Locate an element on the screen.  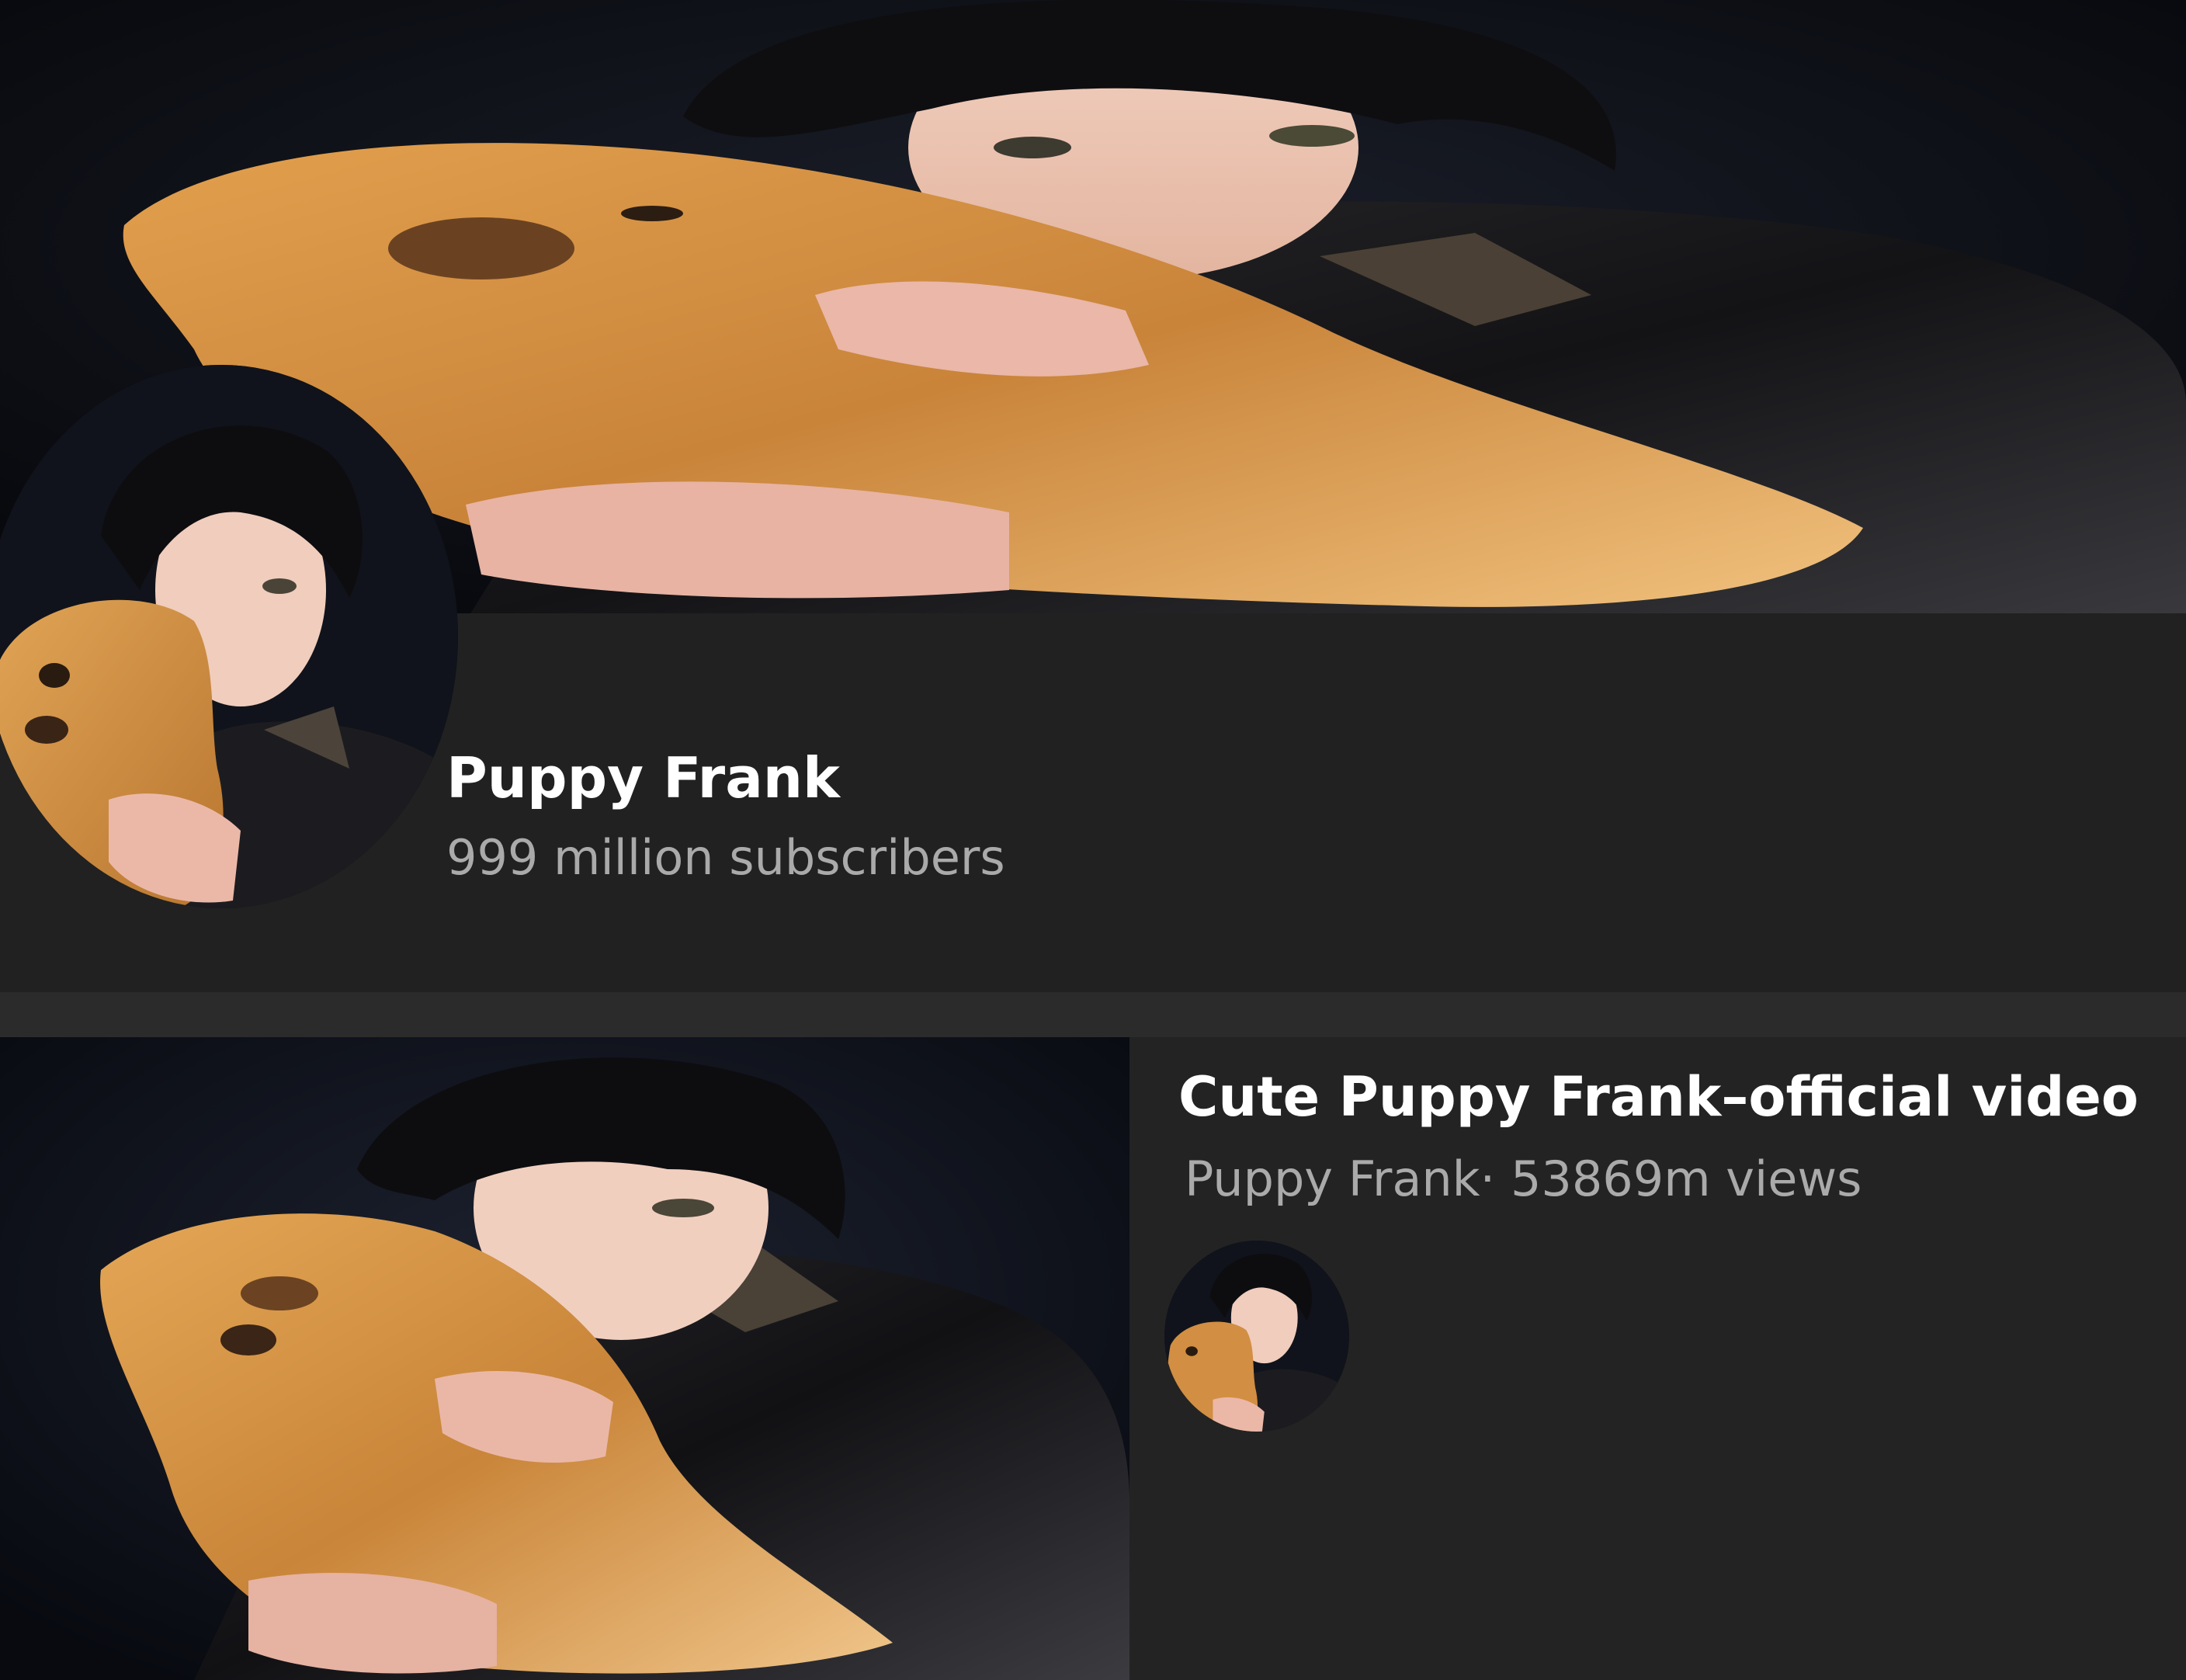
channel-avatar is located at coordinates (229, 636).